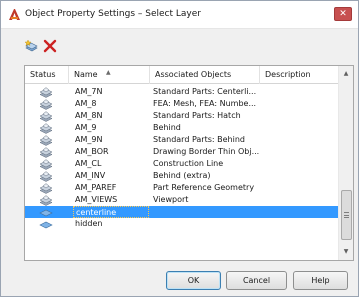 The width and height of the screenshot is (359, 297). I want to click on column-header-description: Description, so click(300, 75).